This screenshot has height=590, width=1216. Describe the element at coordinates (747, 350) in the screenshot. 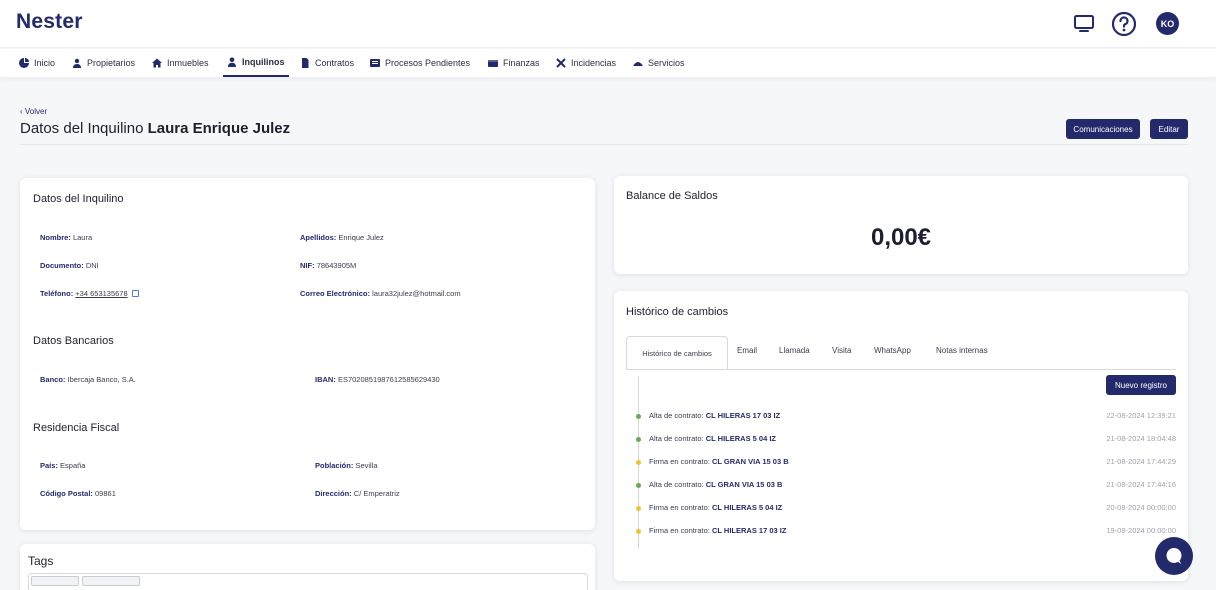

I see `tab-email: Email` at that location.